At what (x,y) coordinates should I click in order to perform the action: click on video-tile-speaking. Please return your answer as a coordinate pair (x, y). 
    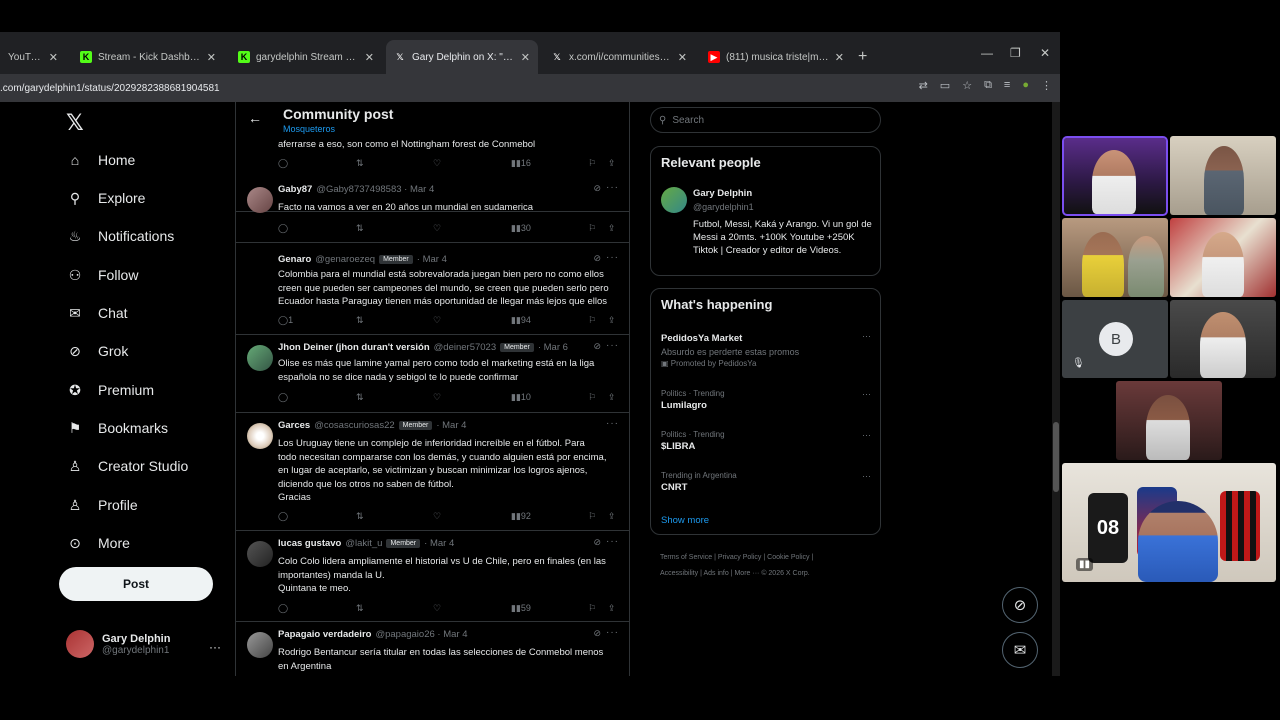
    Looking at the image, I should click on (1115, 176).